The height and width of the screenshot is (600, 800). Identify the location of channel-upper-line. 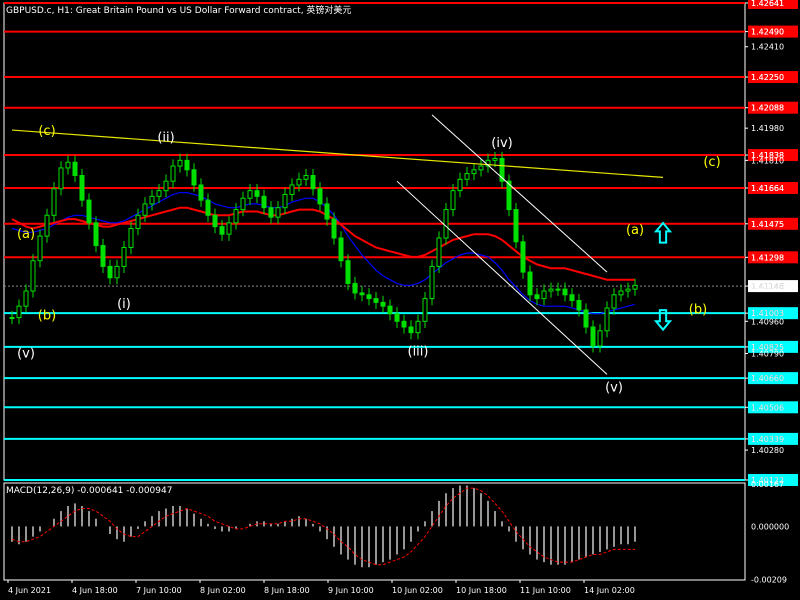
(519, 193).